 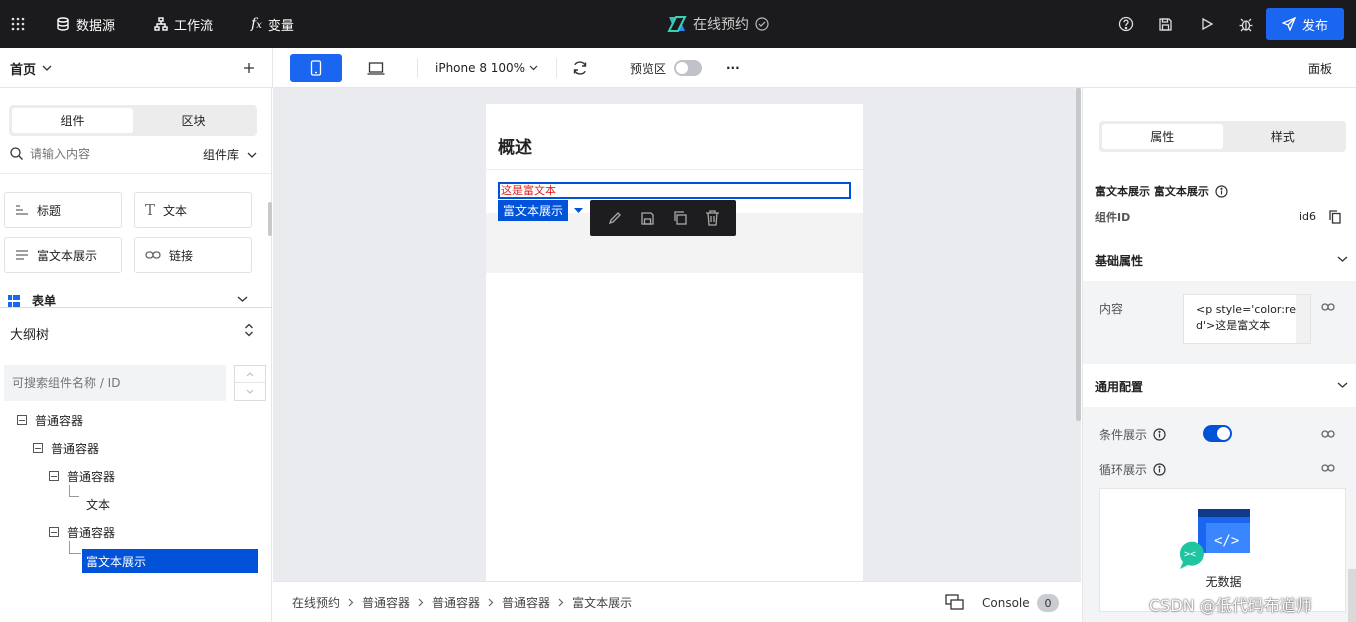 What do you see at coordinates (1113, 217) in the screenshot?
I see `id-label: 组件ID` at bounding box center [1113, 217].